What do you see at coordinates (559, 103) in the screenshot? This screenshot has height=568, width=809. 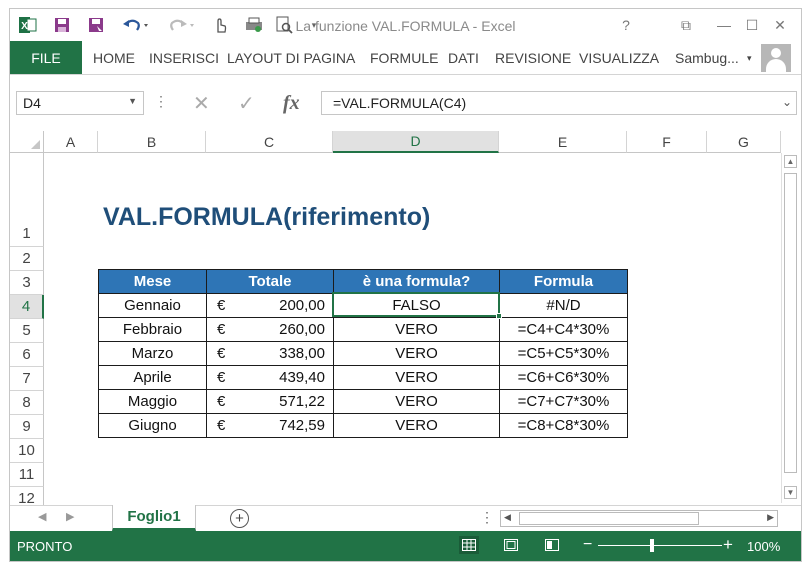 I see `formula-input: =VAL.FORMULA(C4) ⌄` at bounding box center [559, 103].